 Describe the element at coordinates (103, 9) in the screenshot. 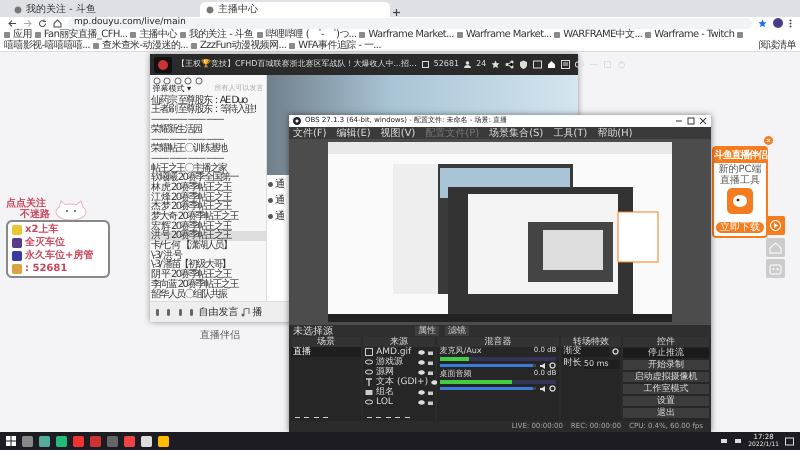

I see `browser-tab: 我的关注 - 斗鱼` at that location.